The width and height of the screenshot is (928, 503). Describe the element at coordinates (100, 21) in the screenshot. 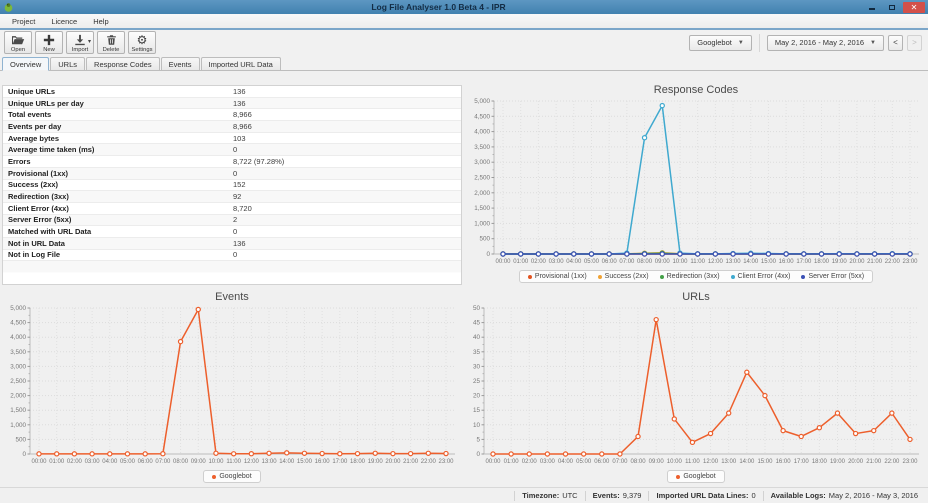

I see `menu-help: Help` at that location.